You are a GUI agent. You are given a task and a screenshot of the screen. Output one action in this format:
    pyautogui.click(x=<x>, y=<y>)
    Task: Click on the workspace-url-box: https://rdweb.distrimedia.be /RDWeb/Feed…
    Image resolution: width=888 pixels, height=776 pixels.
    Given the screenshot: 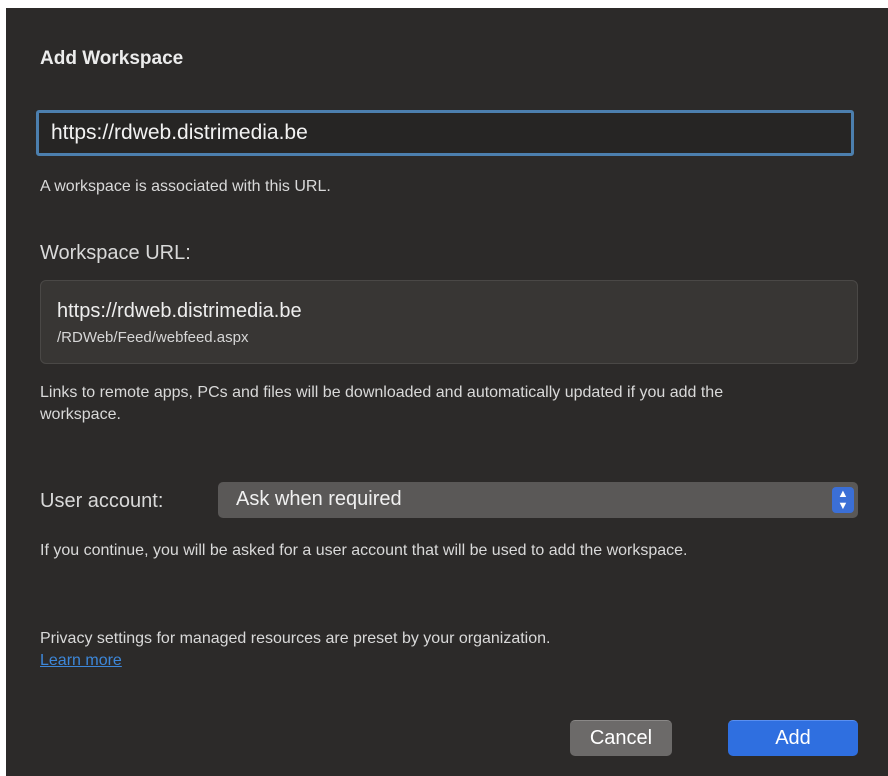 What is the action you would take?
    pyautogui.click(x=449, y=322)
    